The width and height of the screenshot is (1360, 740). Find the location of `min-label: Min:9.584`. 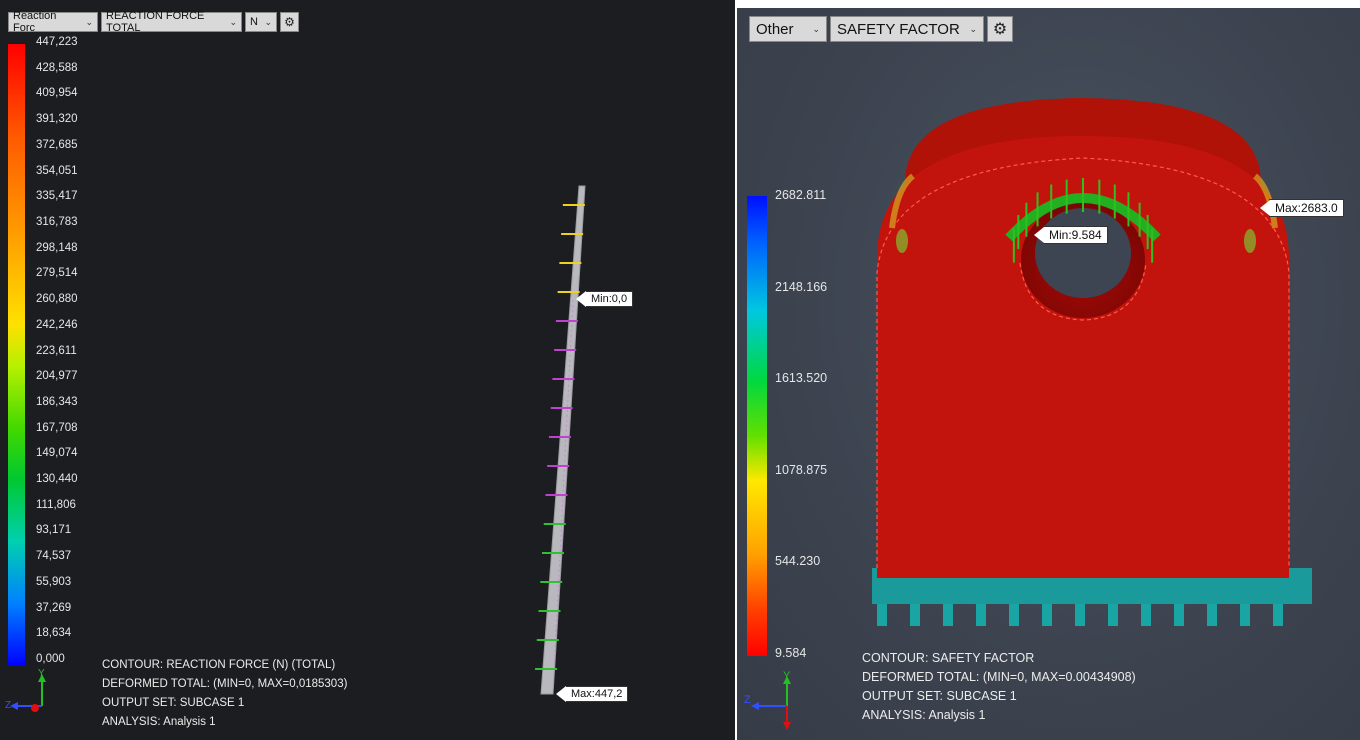

min-label: Min:9.584 is located at coordinates (1071, 235).